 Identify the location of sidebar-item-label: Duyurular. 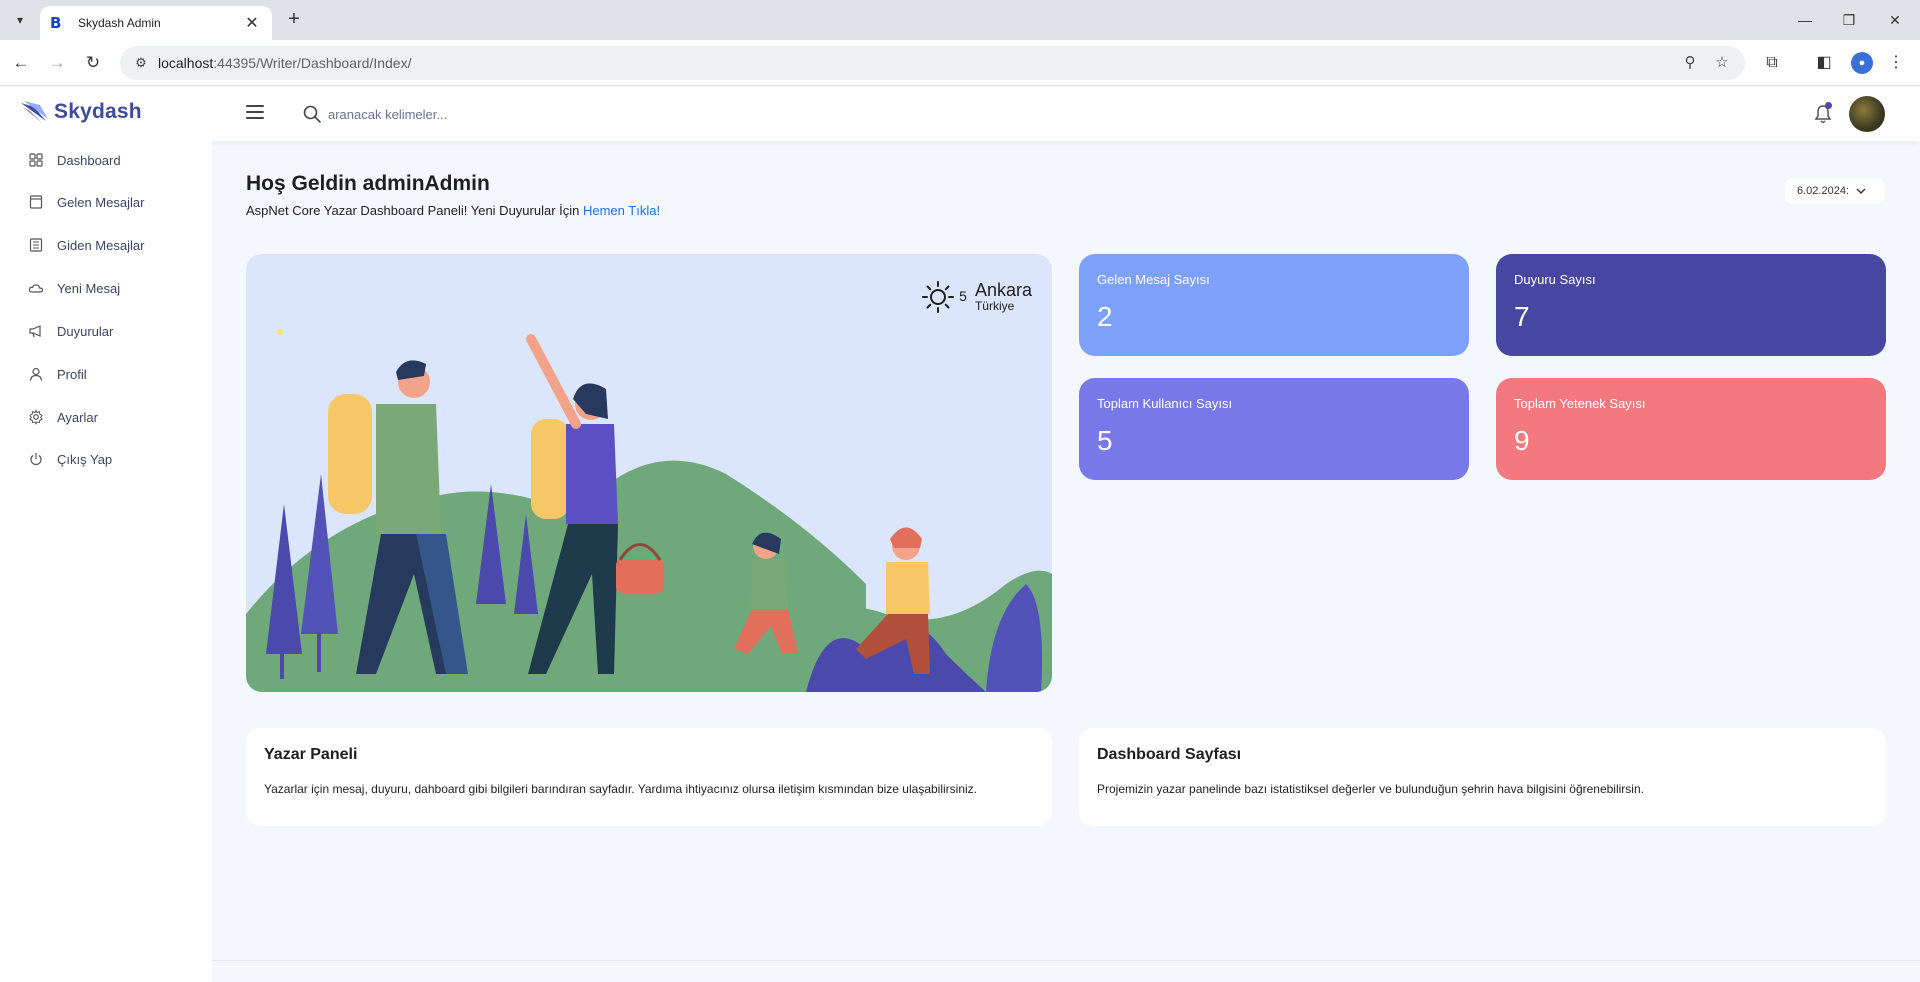
(85, 331).